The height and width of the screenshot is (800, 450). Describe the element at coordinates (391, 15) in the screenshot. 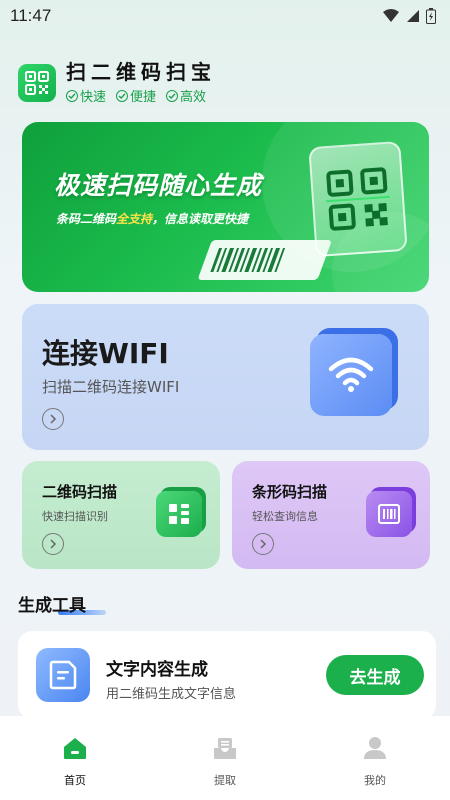

I see `wifi-signal-icon` at that location.